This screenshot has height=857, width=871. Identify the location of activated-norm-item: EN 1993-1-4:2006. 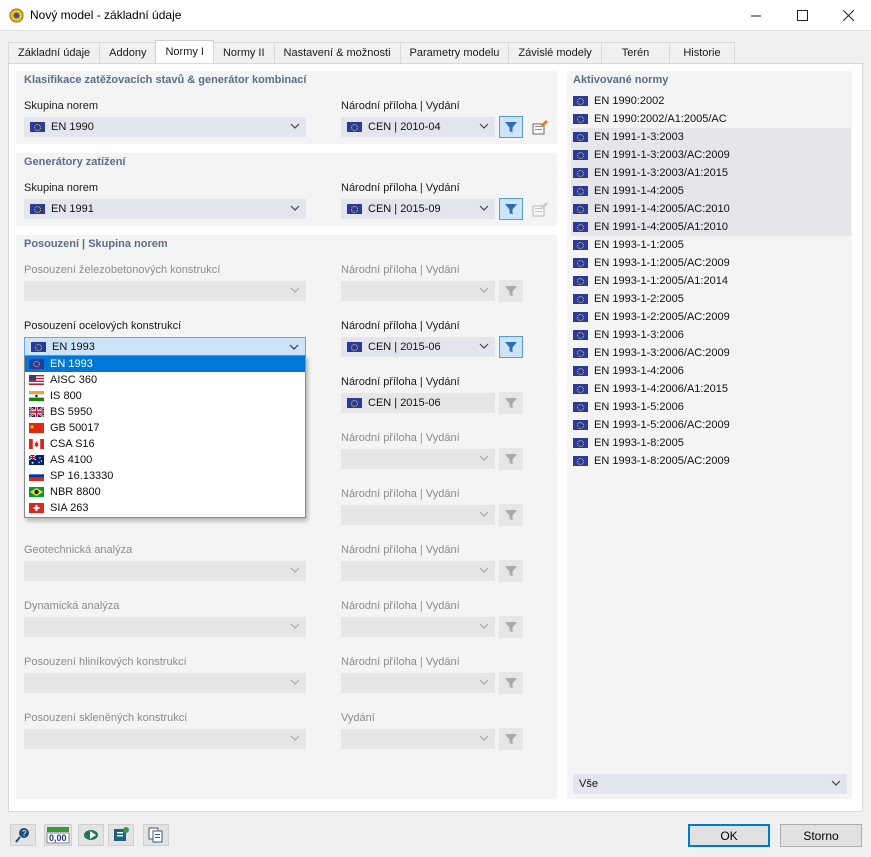
(711, 371).